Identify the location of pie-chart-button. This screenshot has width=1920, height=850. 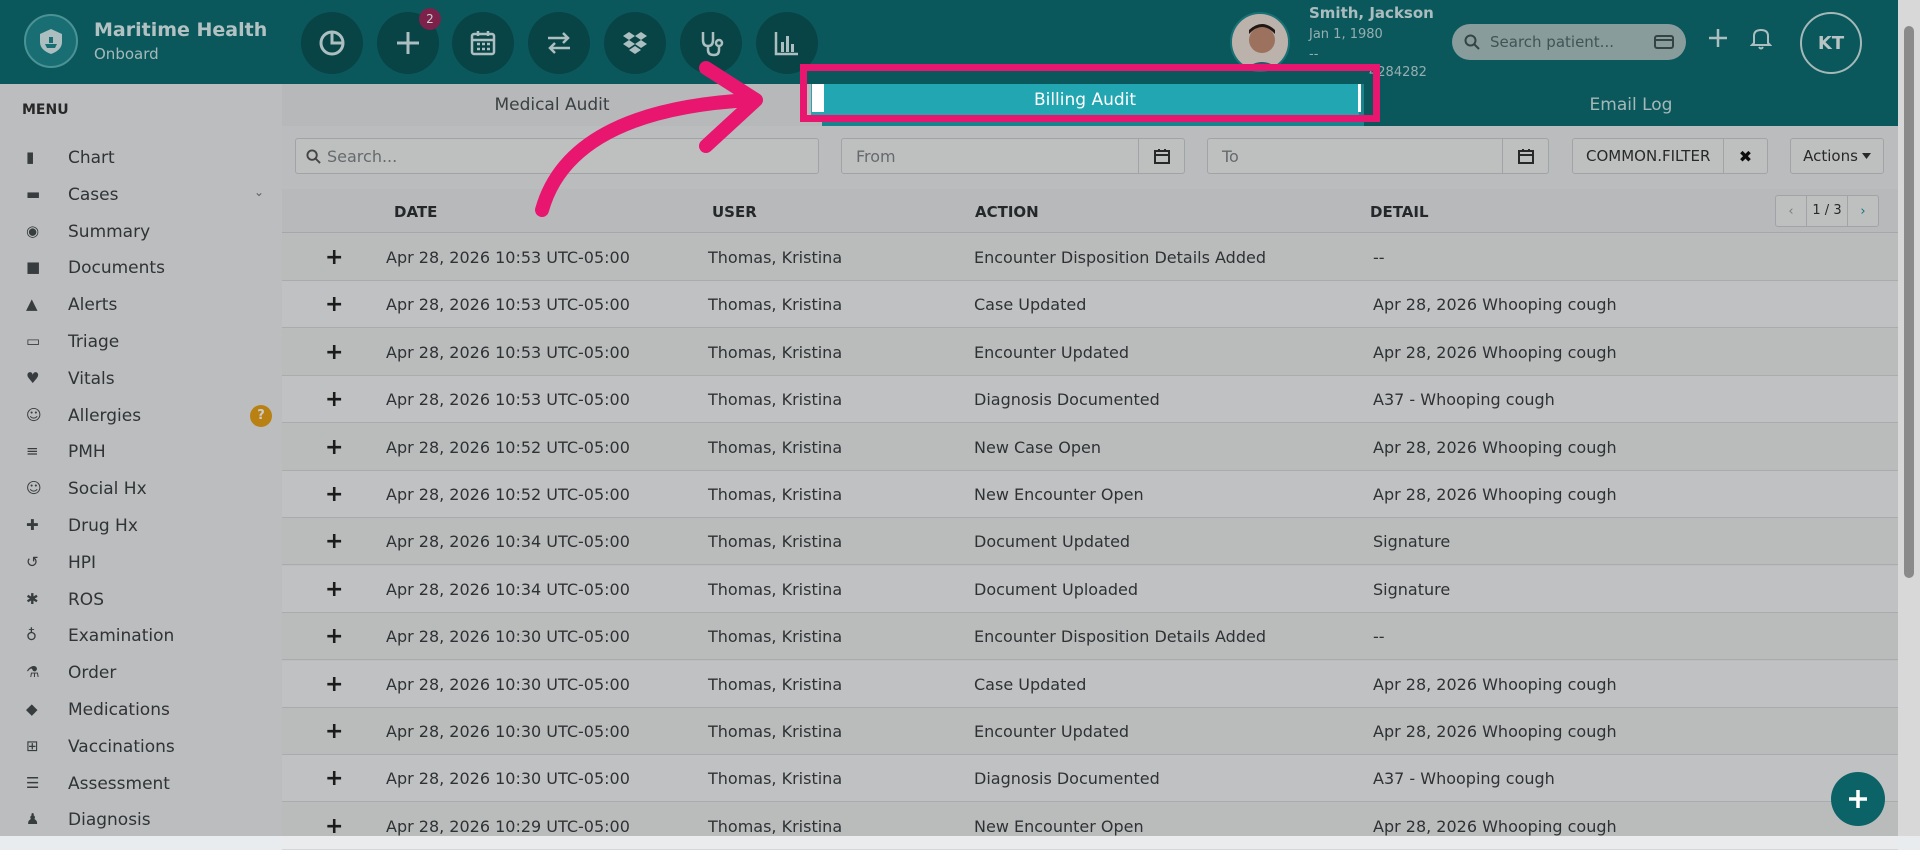
(332, 43).